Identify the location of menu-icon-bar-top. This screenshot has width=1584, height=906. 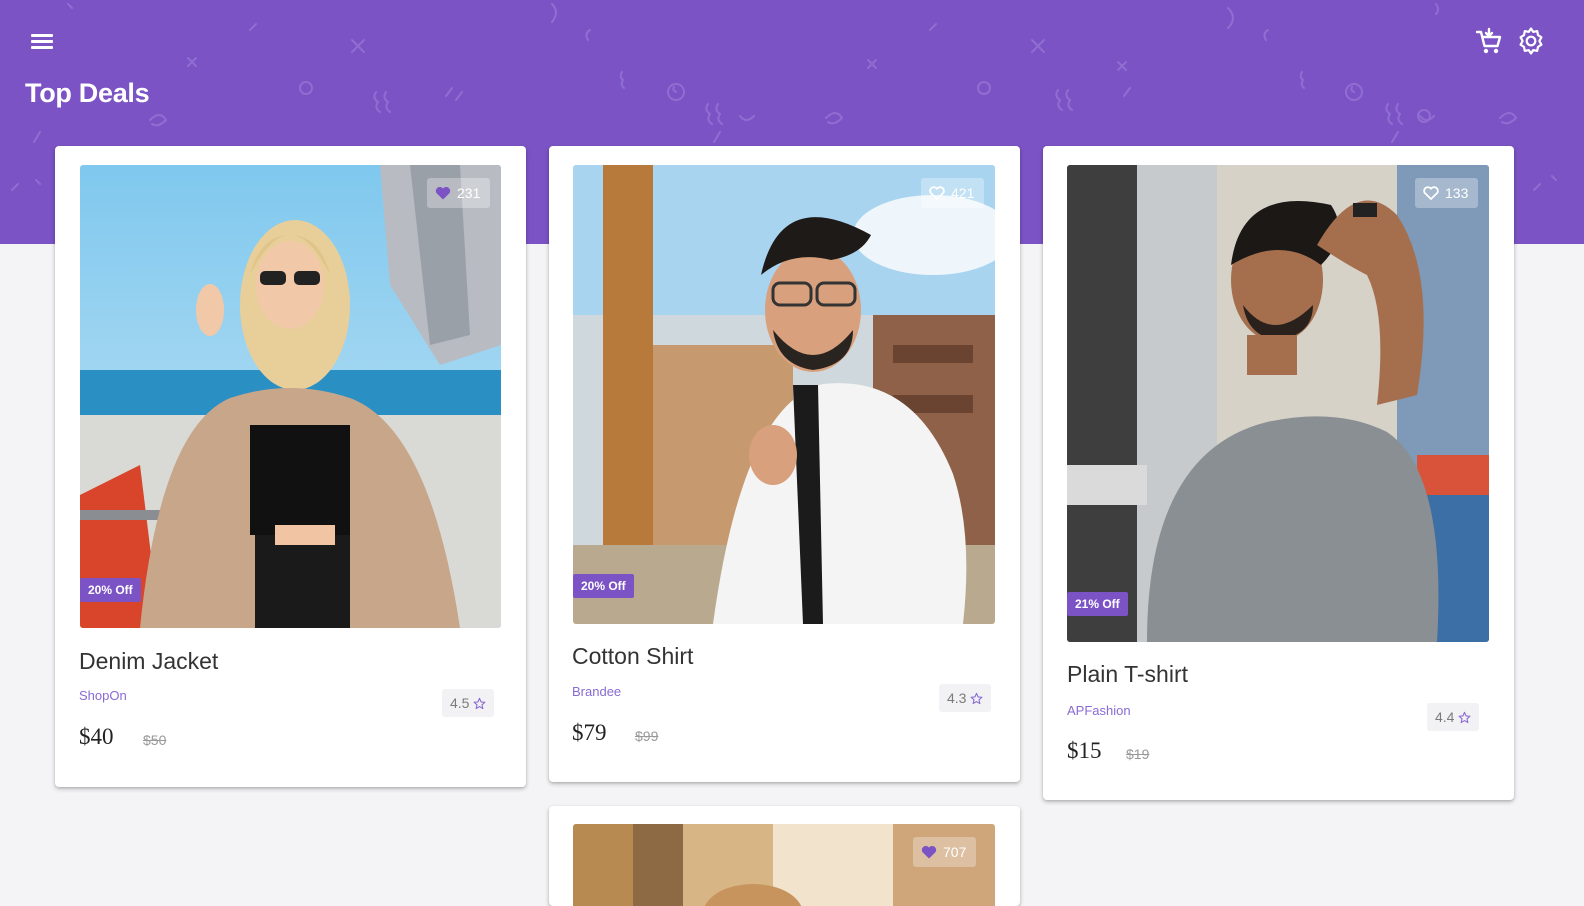
(42, 35).